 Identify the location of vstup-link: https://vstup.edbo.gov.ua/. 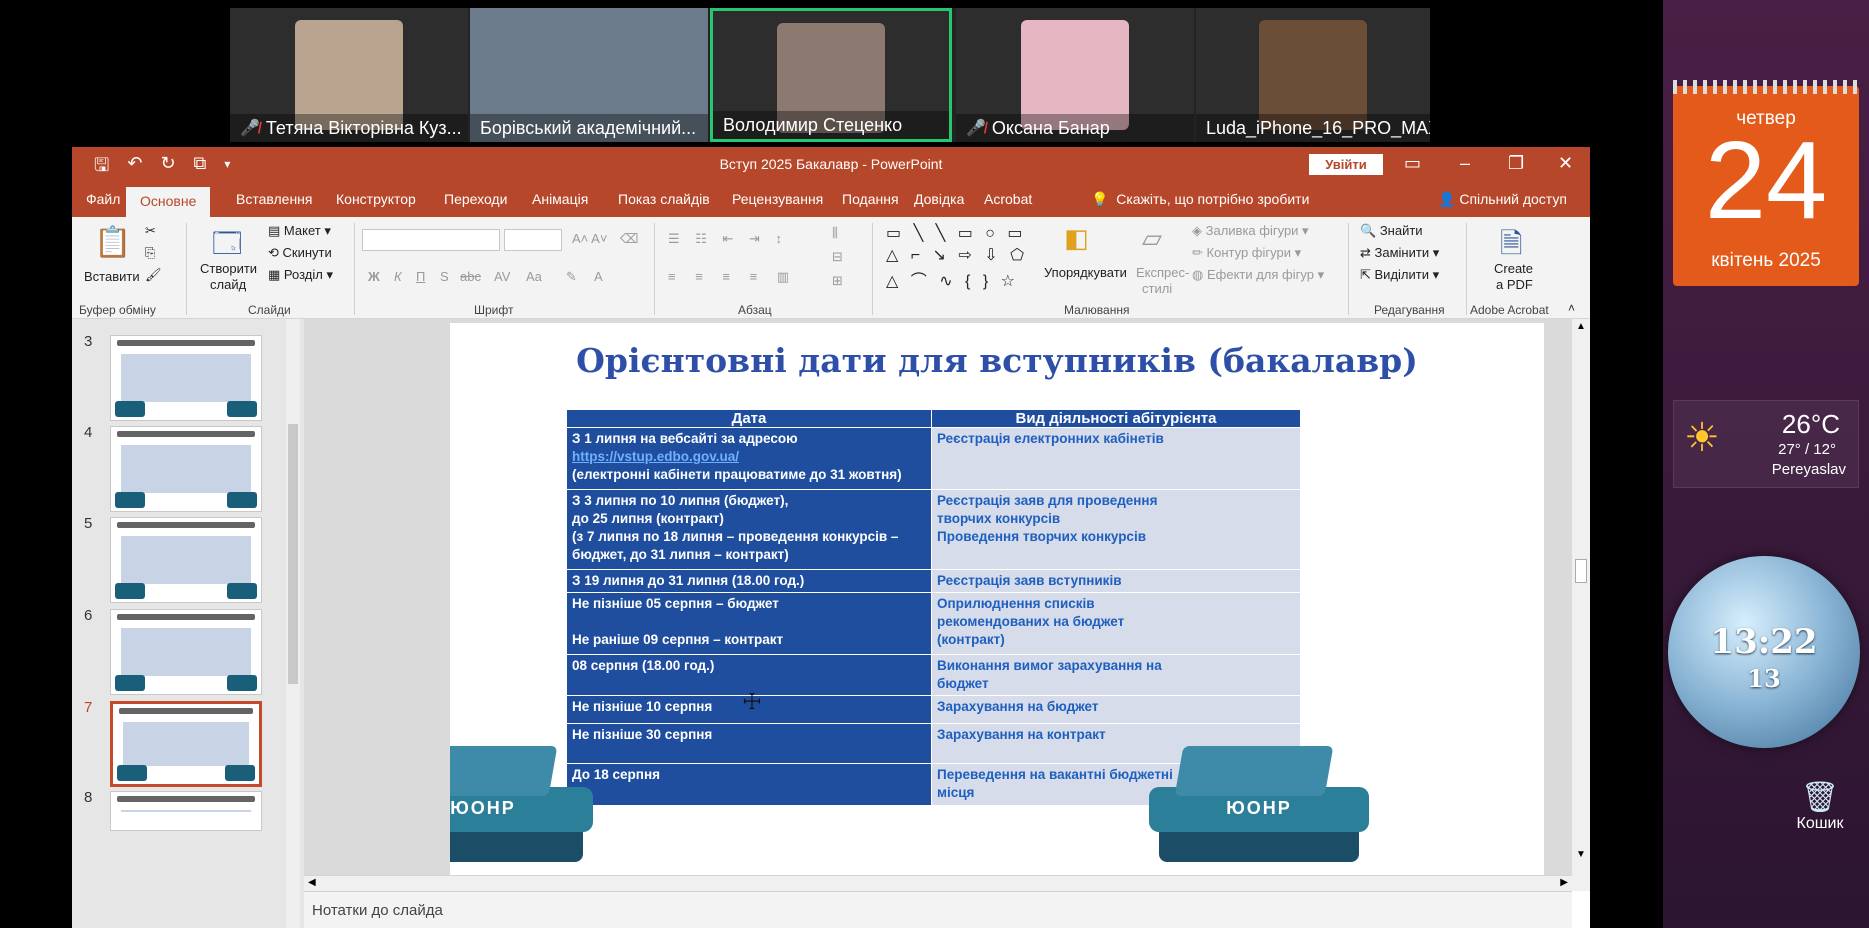
(749, 457).